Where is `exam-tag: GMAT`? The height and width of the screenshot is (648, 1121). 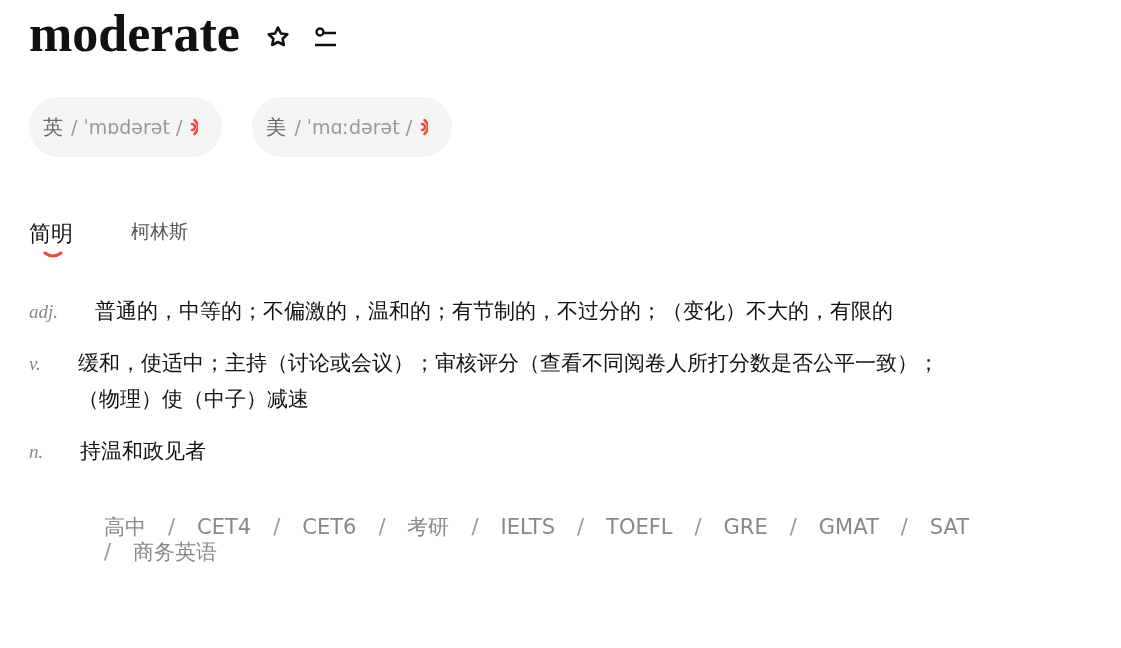 exam-tag: GMAT is located at coordinates (848, 527).